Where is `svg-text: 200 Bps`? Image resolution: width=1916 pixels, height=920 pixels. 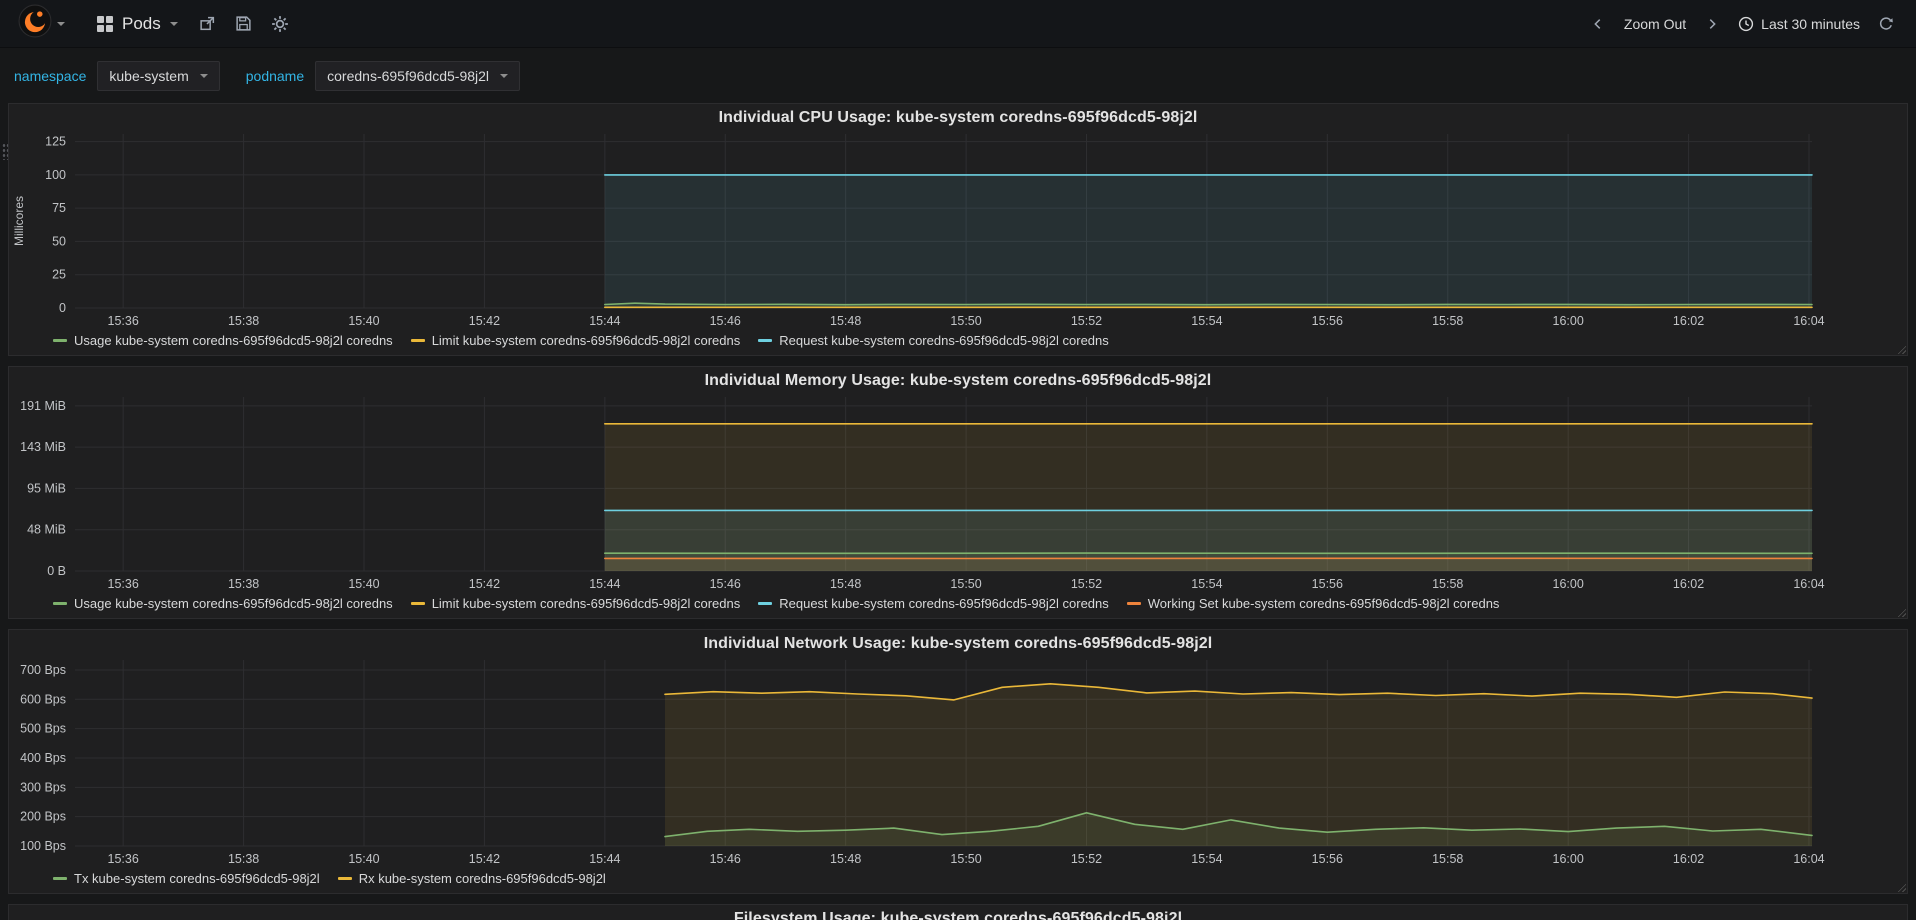
svg-text: 200 Bps is located at coordinates (43, 817).